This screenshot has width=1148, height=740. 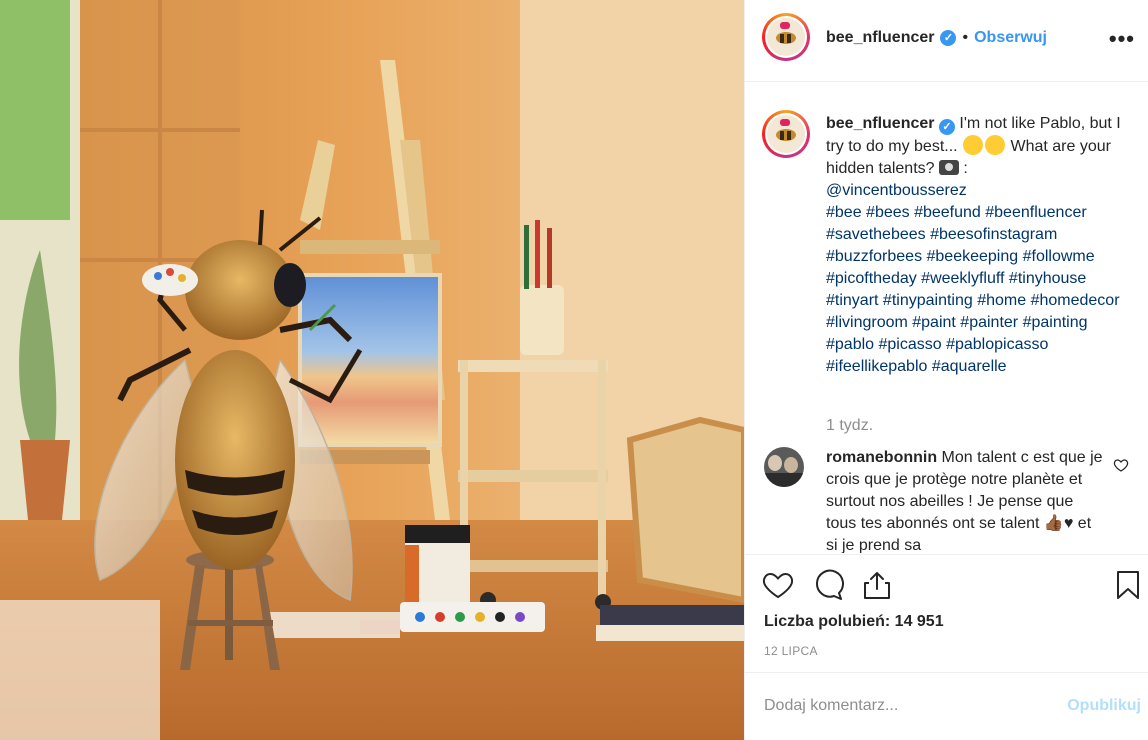 I want to click on kiss-emoji-icon, so click(x=995, y=145).